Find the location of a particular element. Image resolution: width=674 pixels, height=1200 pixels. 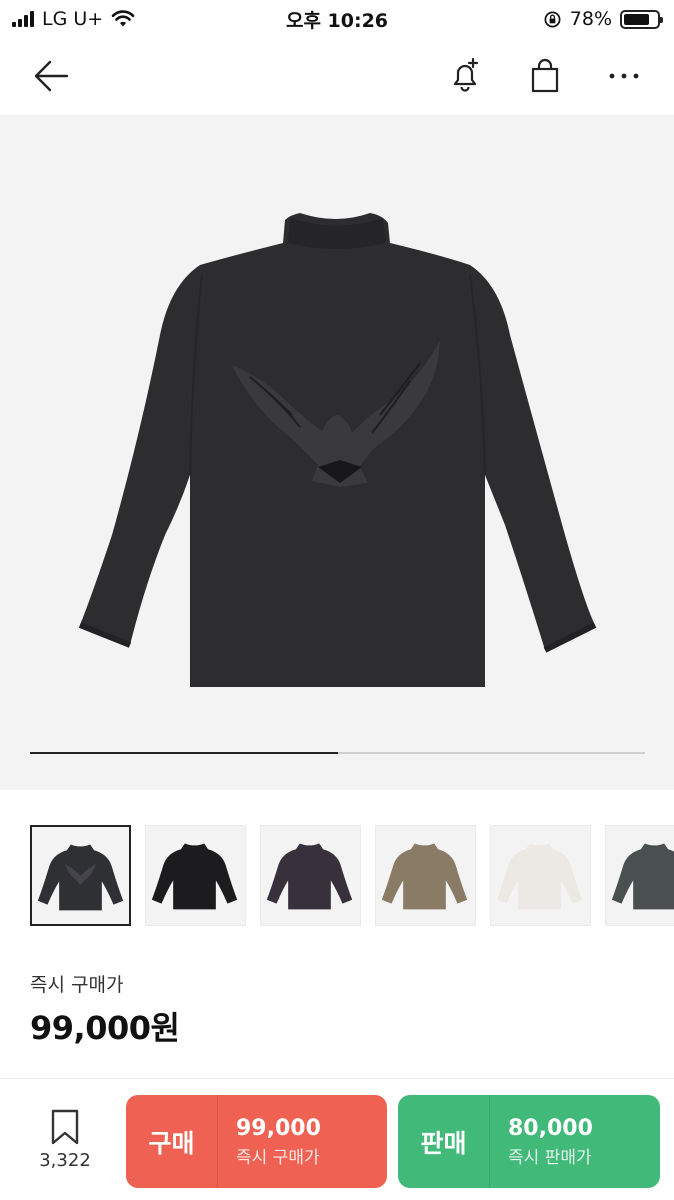

battery-fill is located at coordinates (636, 19).